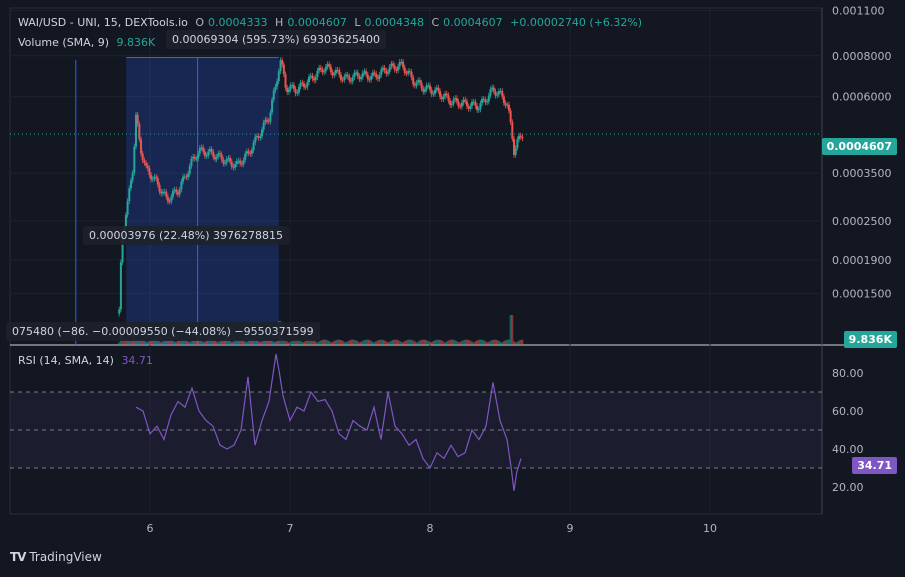 The height and width of the screenshot is (577, 905). What do you see at coordinates (63, 42) in the screenshot?
I see `volume-label: Volume (SMA, 9)` at bounding box center [63, 42].